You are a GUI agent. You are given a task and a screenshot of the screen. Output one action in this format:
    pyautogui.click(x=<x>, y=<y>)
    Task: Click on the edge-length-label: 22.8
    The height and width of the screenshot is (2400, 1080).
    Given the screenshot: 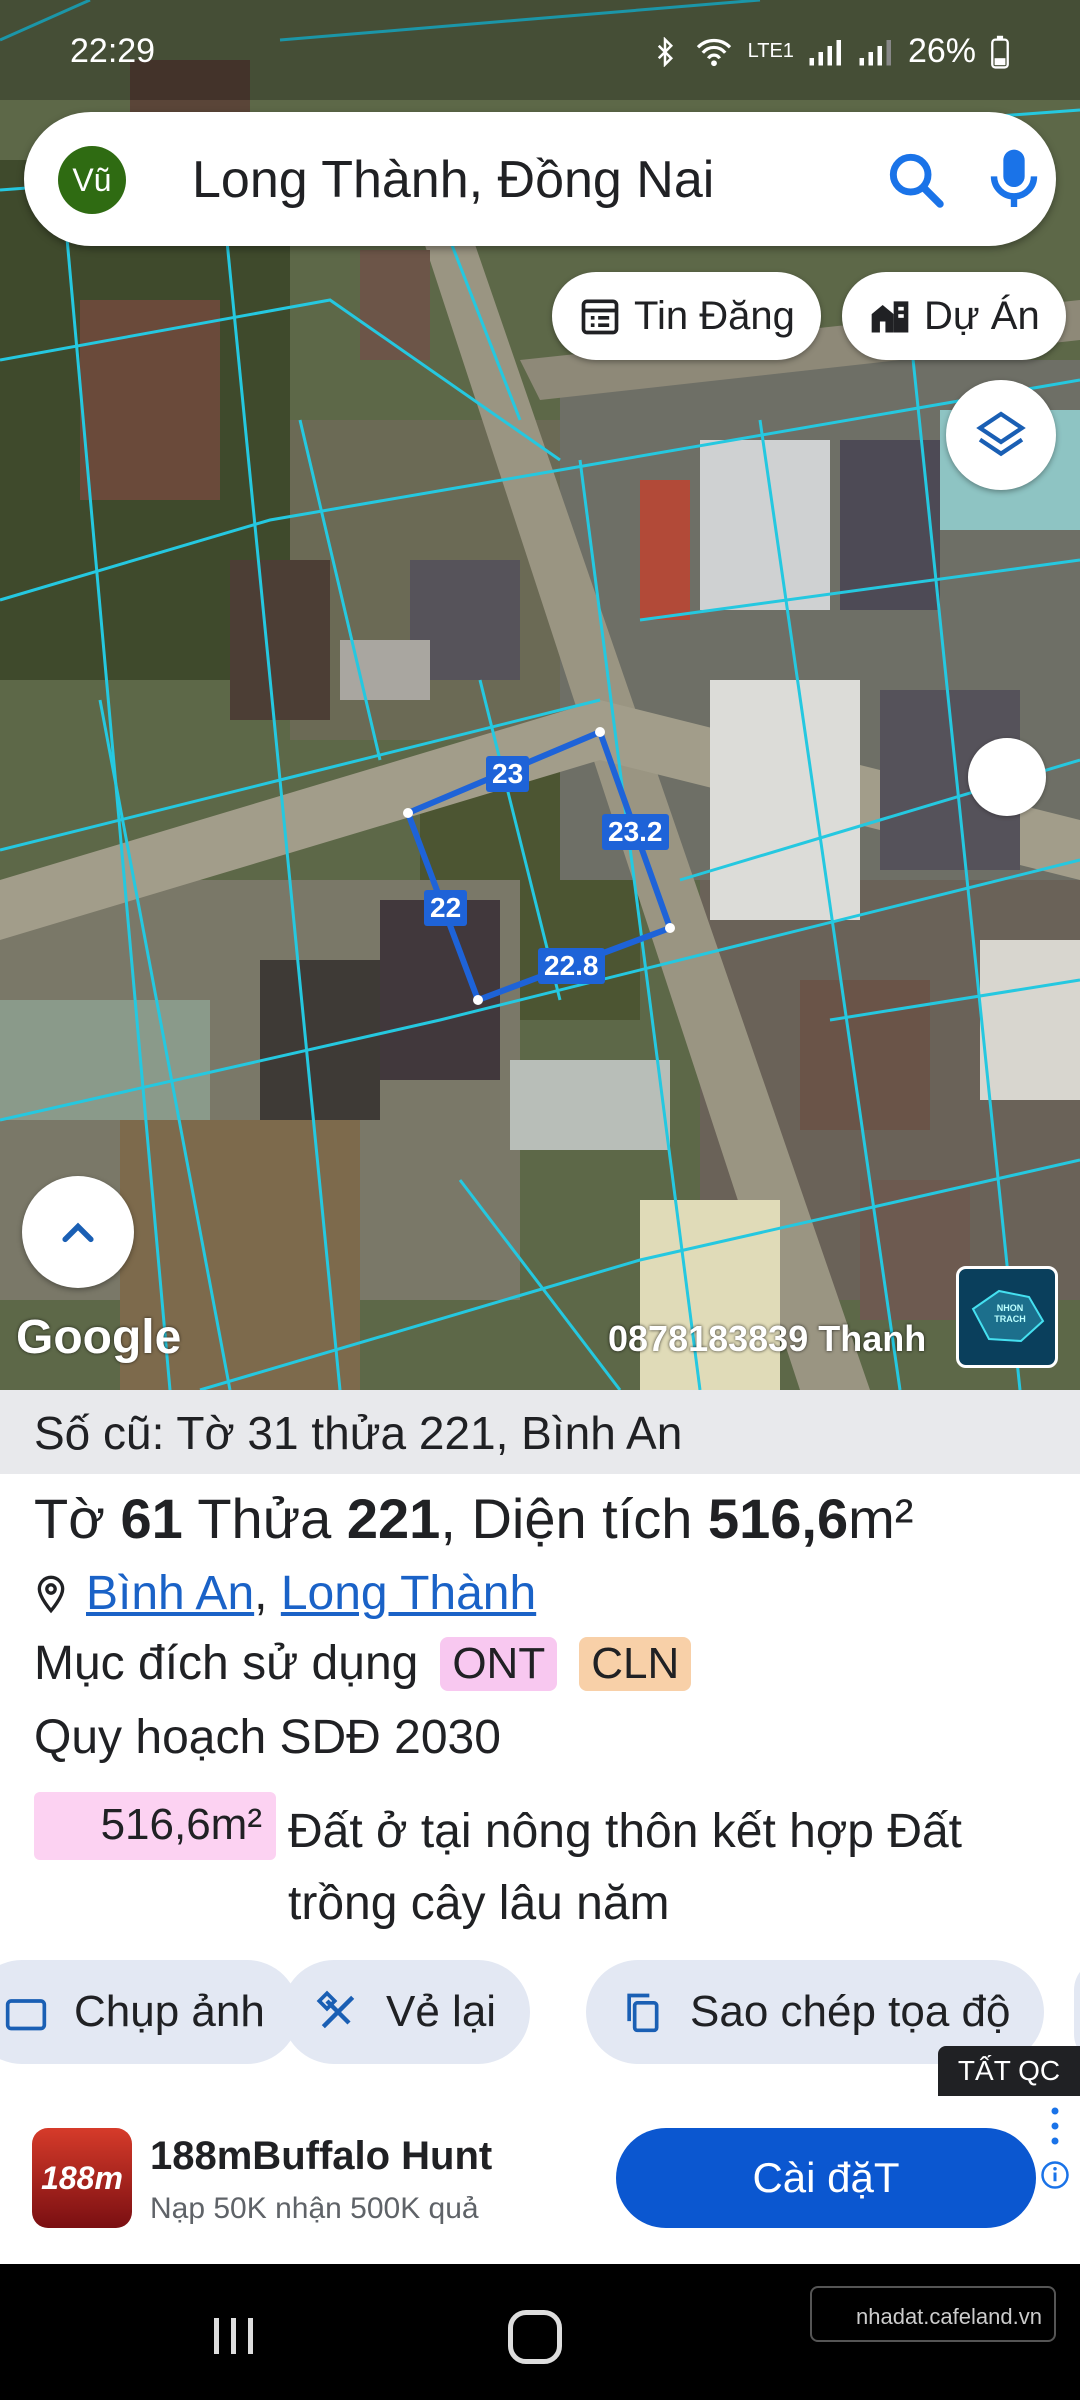 What is the action you would take?
    pyautogui.click(x=571, y=966)
    